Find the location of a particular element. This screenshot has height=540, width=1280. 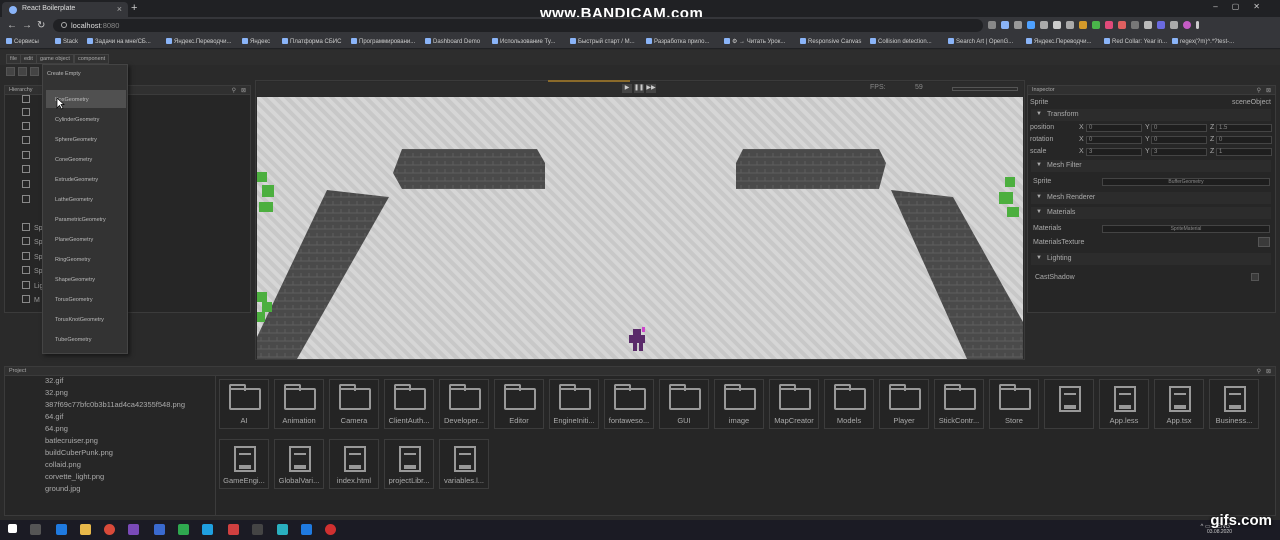

mesh-filter-select: BufferGeometry is located at coordinates (1186, 182).